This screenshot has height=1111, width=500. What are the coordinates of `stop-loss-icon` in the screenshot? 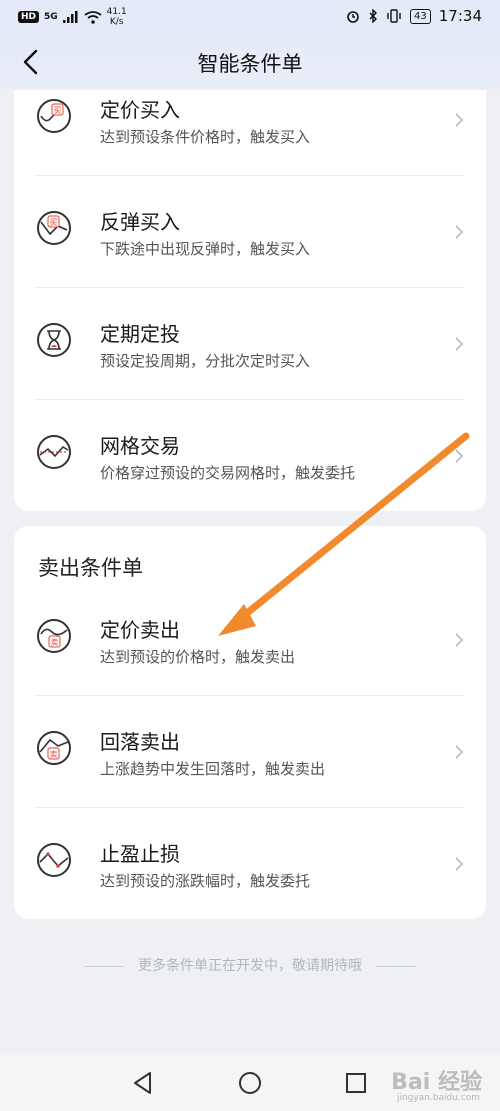 It's located at (54, 860).